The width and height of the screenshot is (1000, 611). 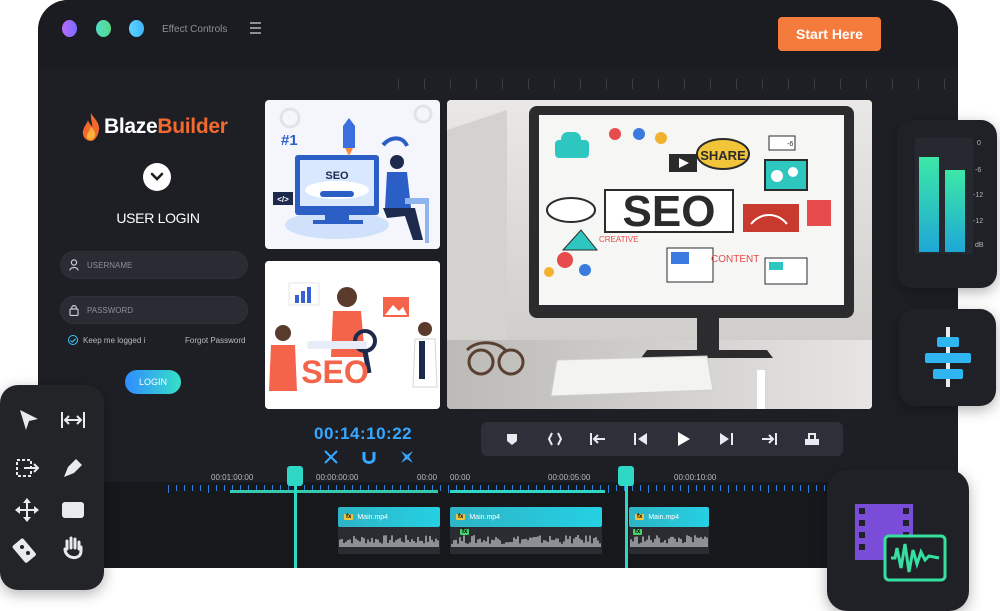 I want to click on timecode-display: 00:14:10:22, so click(x=363, y=433).